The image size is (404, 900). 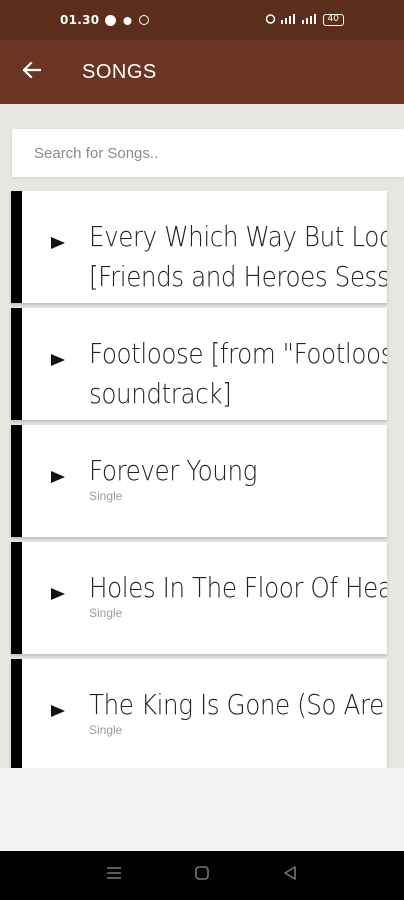 I want to click on status-bar: 01.30 40, so click(x=202, y=20).